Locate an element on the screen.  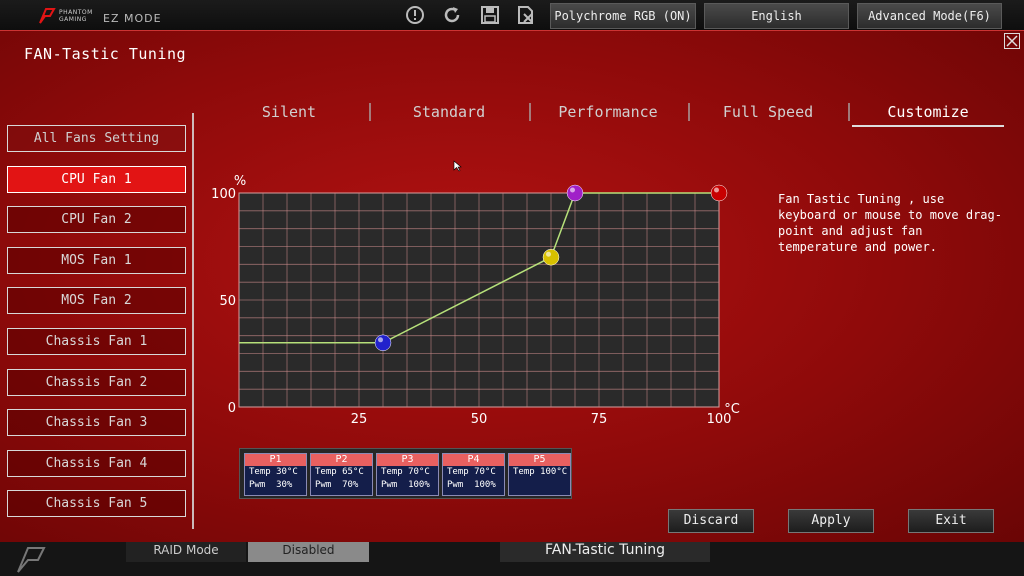
mouse-cursor-icon is located at coordinates (457, 166).